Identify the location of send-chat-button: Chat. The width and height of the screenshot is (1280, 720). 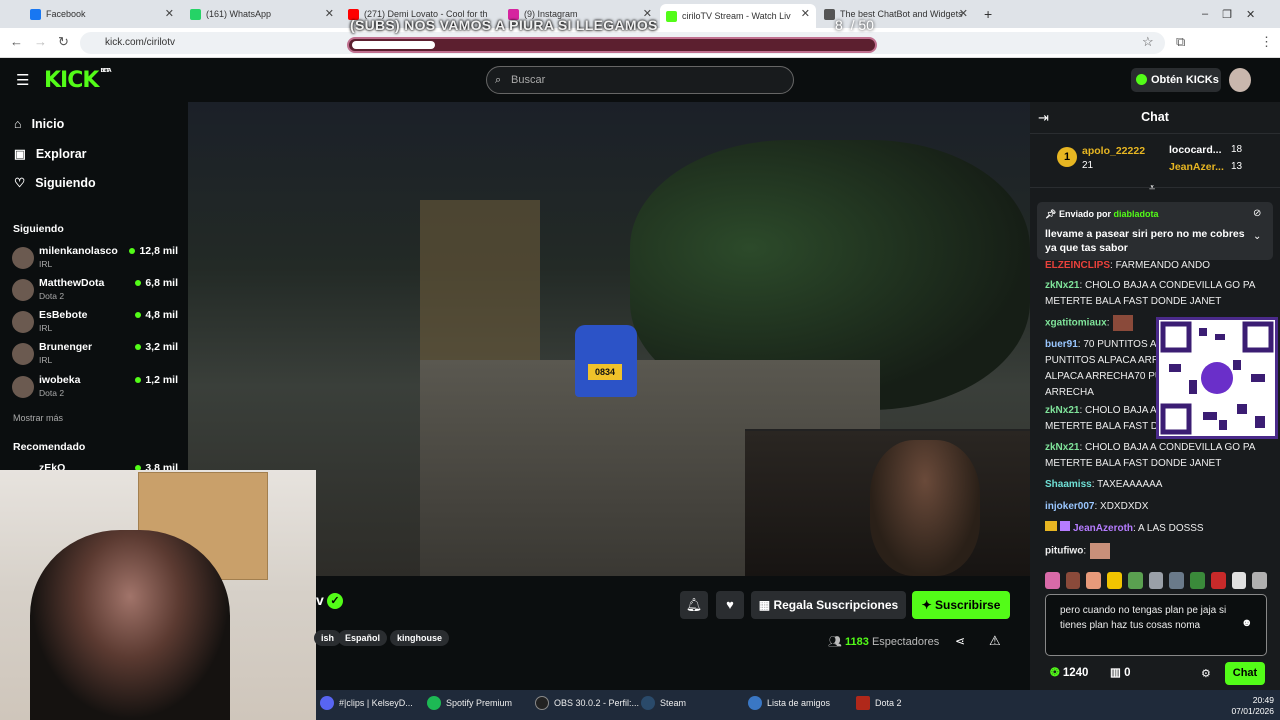
(1245, 673).